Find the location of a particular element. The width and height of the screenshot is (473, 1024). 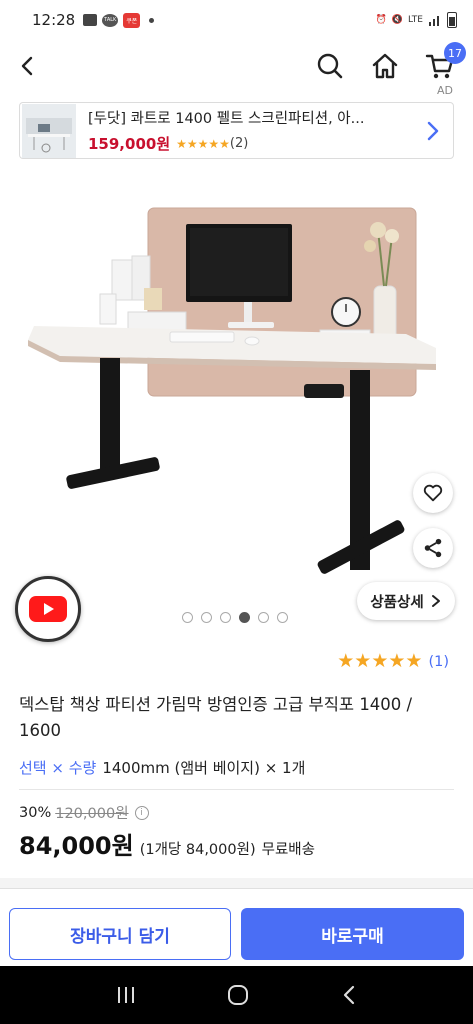

signal-icon is located at coordinates (434, 21).